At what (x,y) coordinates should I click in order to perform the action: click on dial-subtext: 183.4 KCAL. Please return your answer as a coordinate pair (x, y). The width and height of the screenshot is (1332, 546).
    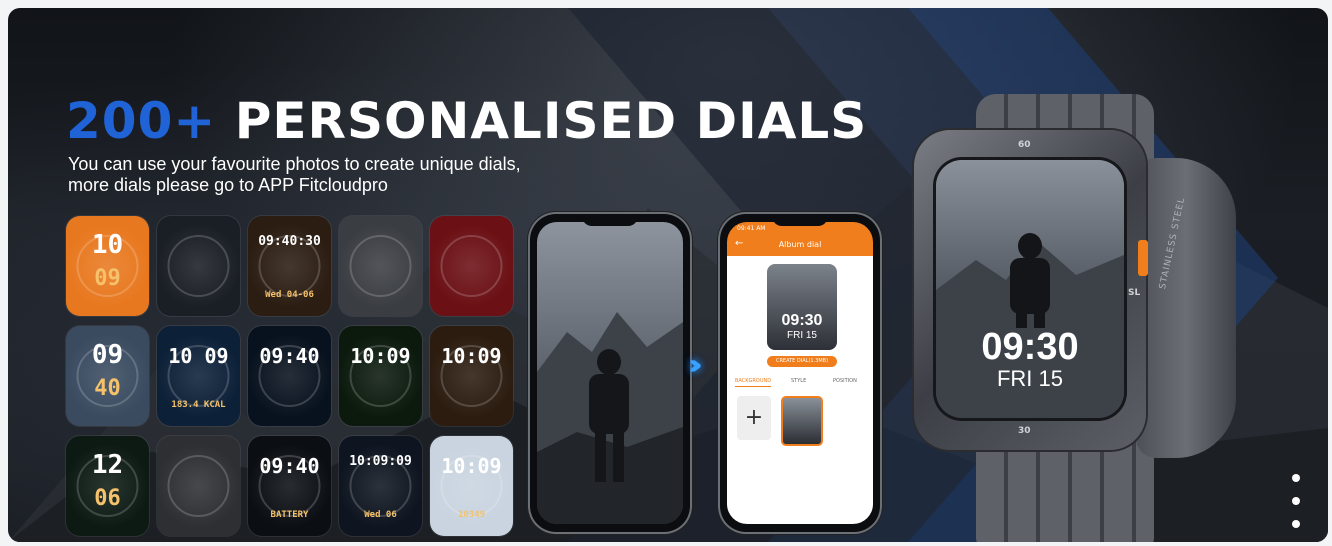
    Looking at the image, I should click on (198, 405).